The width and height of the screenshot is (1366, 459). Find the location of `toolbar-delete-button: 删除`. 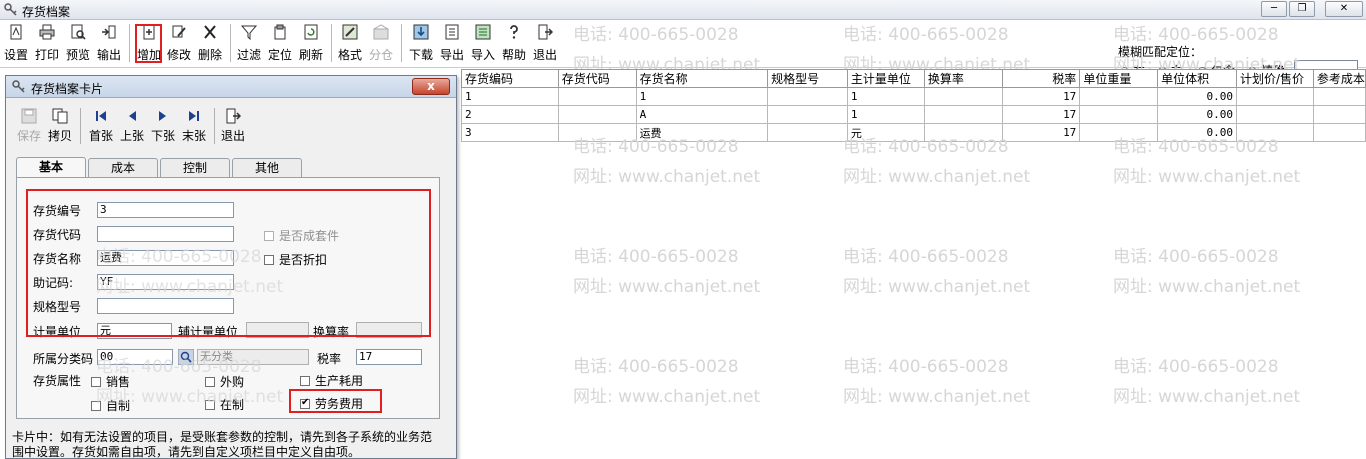

toolbar-delete-button: 删除 is located at coordinates (210, 44).